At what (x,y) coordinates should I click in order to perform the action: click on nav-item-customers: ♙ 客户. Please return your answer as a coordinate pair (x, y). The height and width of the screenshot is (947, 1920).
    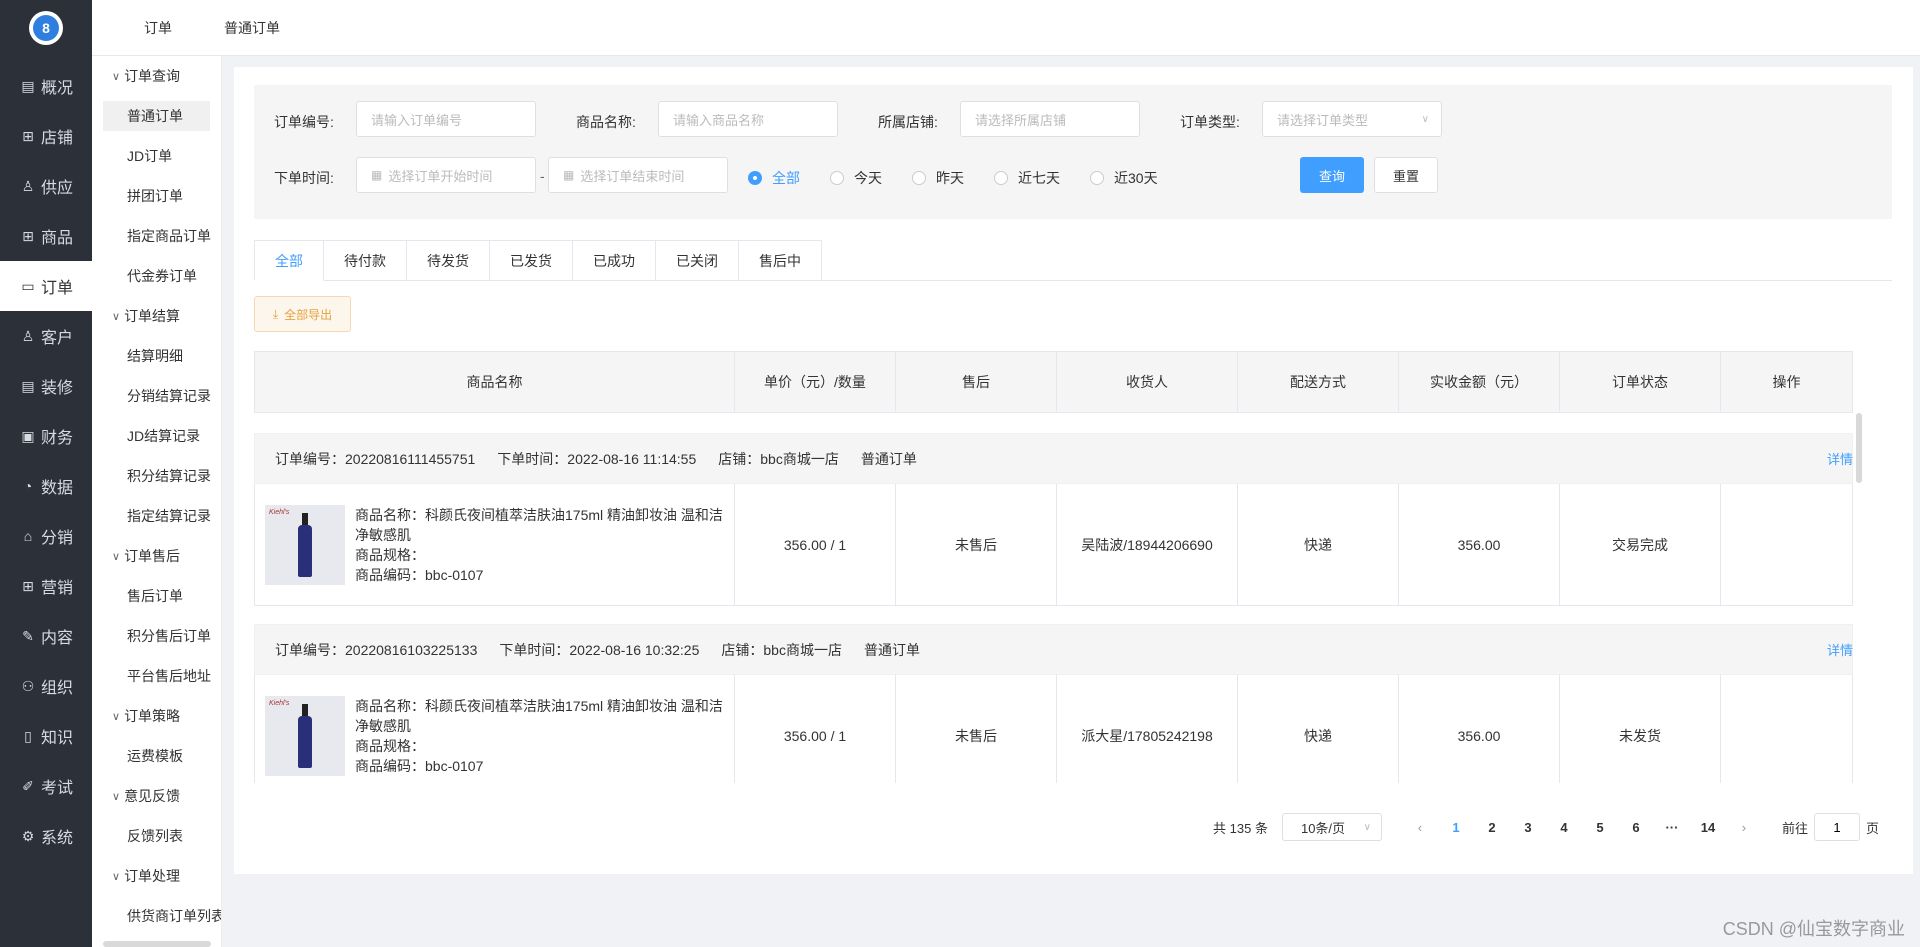
    Looking at the image, I should click on (46, 336).